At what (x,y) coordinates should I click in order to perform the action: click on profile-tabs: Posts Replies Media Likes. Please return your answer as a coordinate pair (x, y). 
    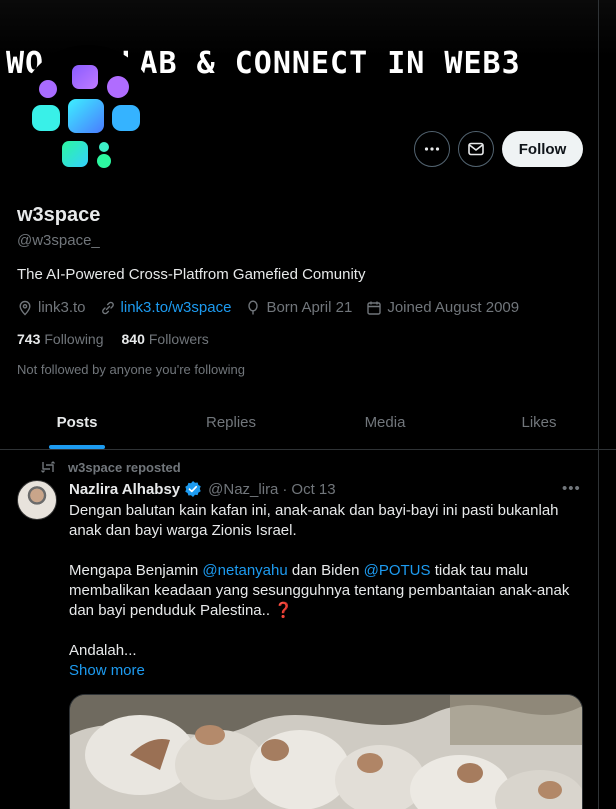
    Looking at the image, I should click on (308, 423).